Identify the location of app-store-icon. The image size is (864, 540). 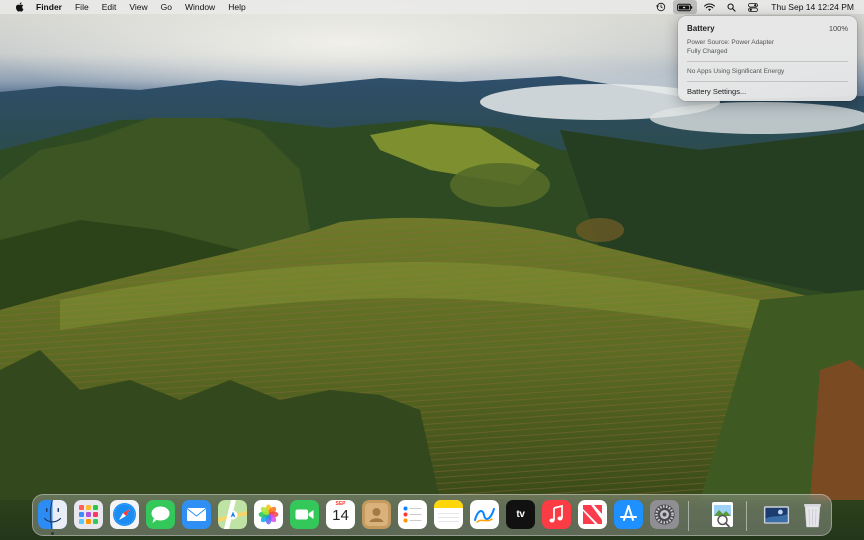
(628, 514).